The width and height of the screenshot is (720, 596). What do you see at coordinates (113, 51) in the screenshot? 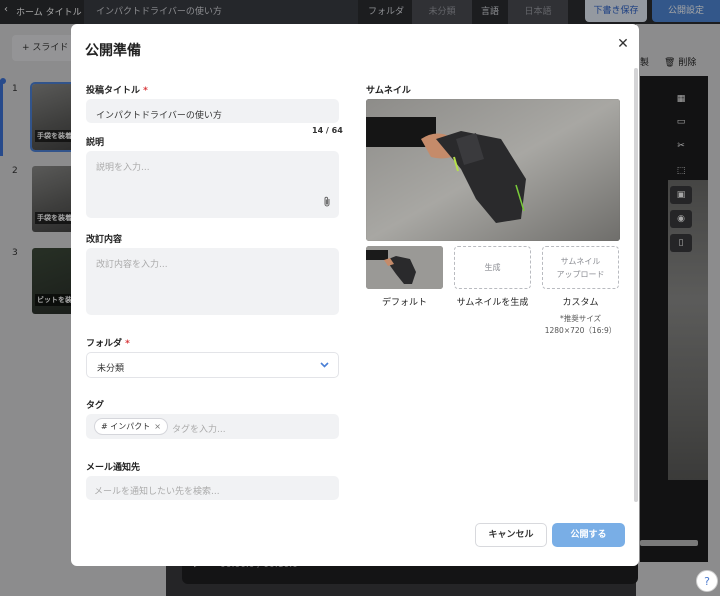
I see `dialog-title: 公開準備` at bounding box center [113, 51].